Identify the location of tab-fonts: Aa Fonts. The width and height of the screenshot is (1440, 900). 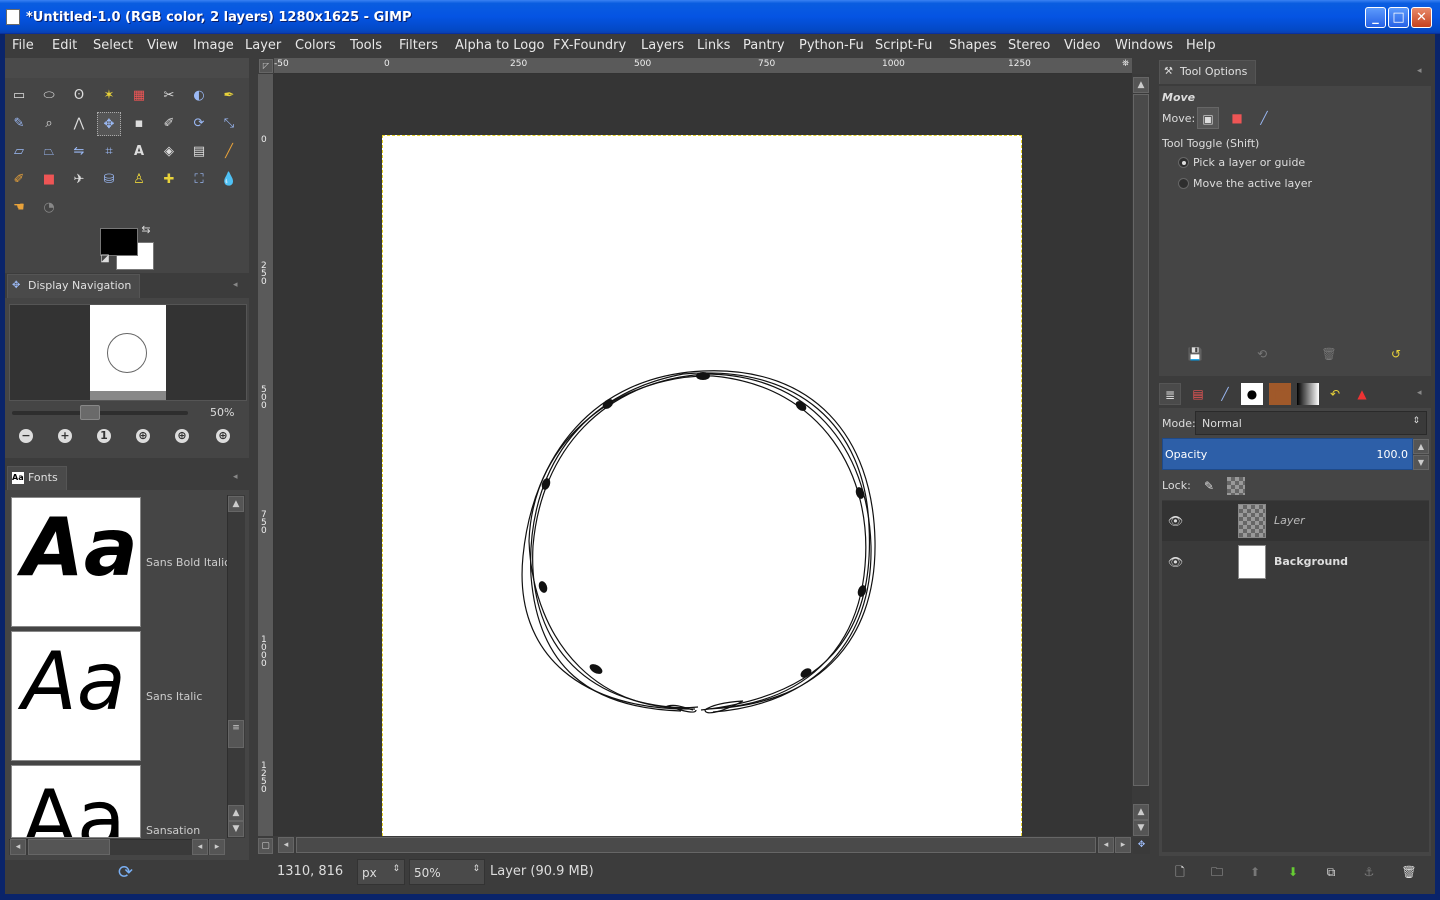
(37, 478).